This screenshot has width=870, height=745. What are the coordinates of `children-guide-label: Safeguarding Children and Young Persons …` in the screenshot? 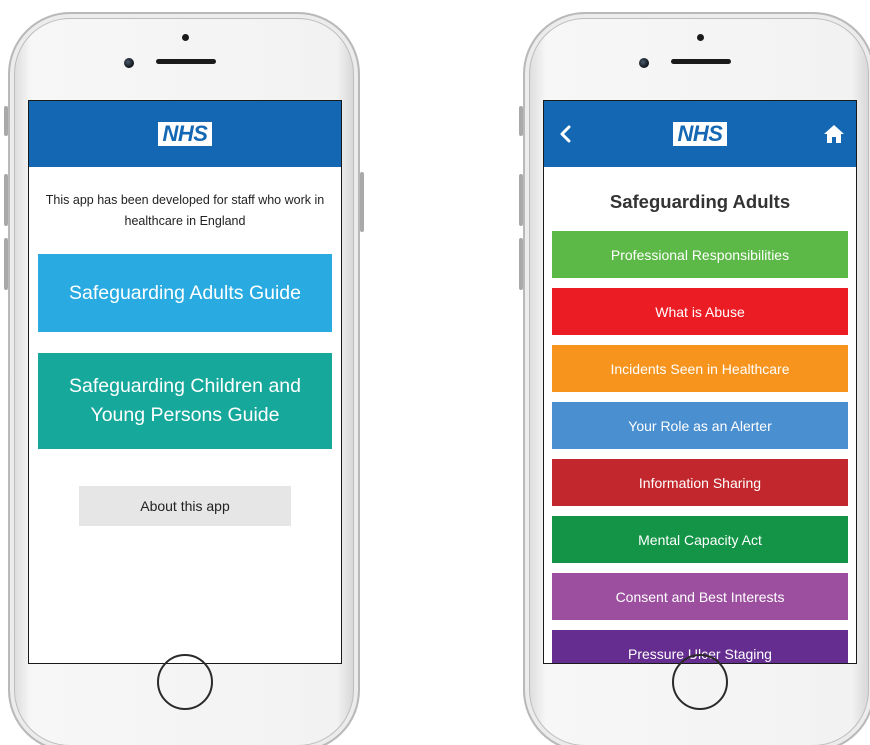 It's located at (184, 400).